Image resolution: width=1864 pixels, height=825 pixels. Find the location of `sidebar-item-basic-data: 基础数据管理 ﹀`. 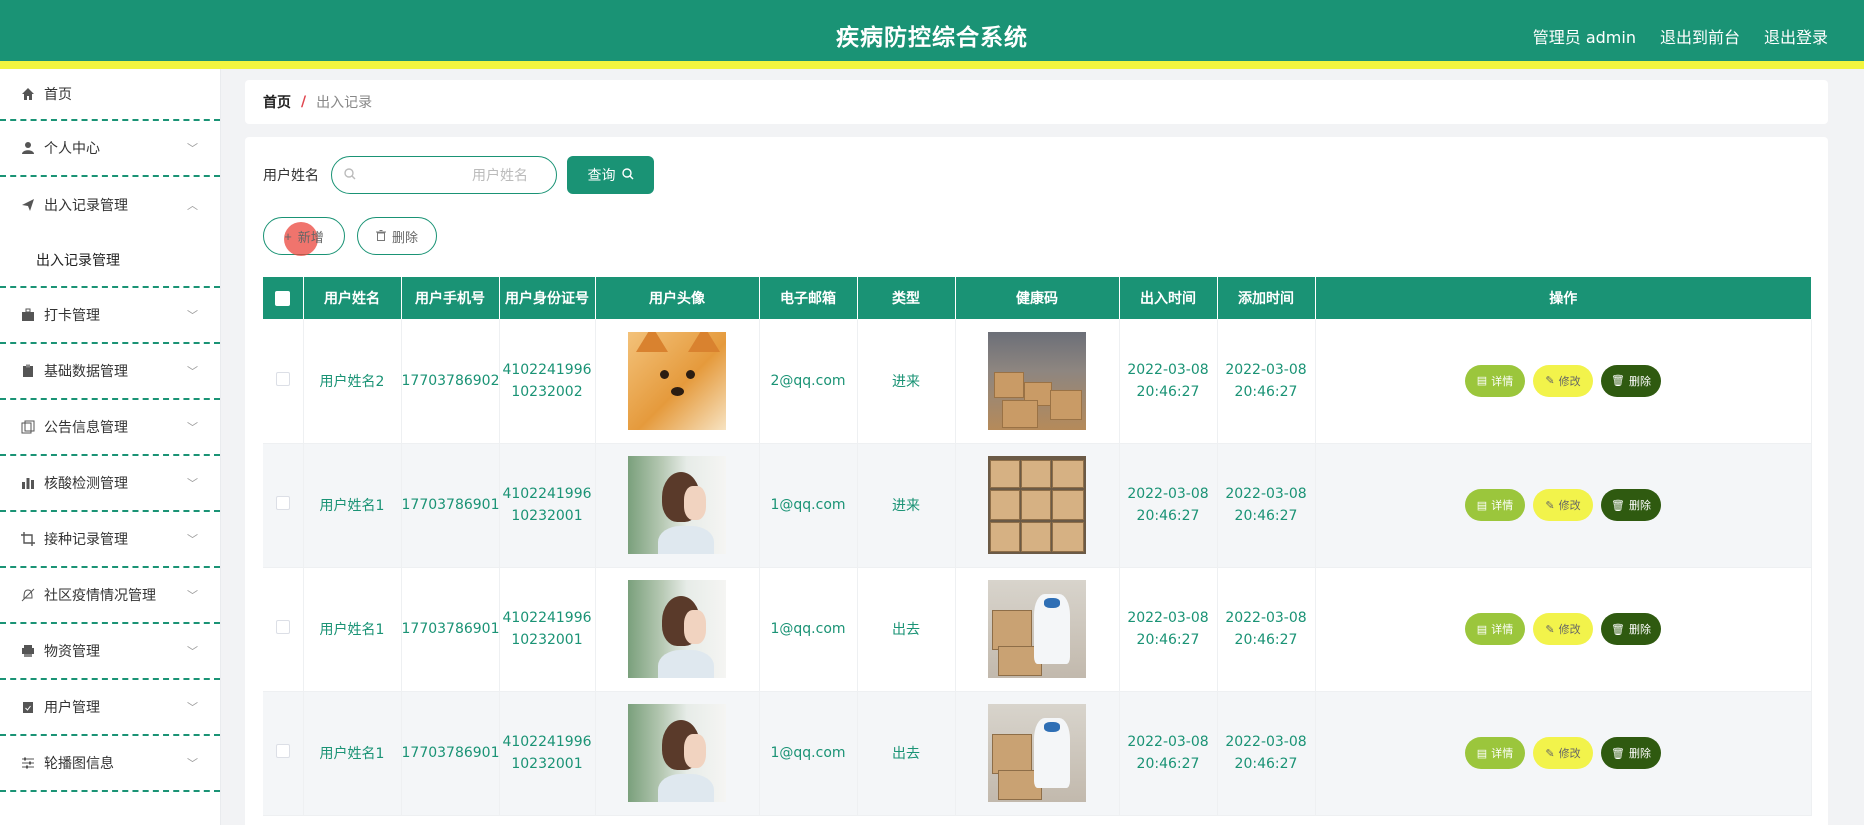

sidebar-item-basic-data: 基础数据管理 ﹀ is located at coordinates (110, 372).